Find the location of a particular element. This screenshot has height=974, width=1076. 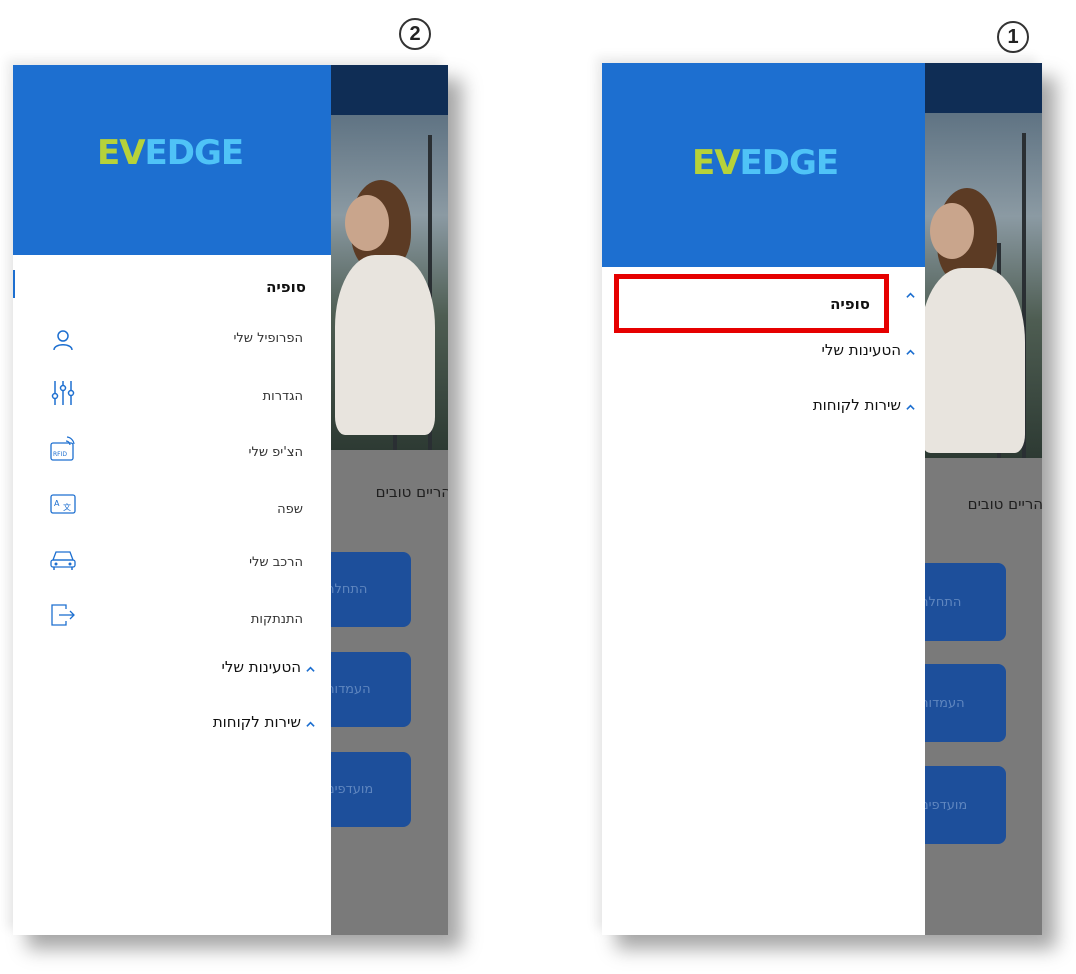

user-icon is located at coordinates (63, 340).